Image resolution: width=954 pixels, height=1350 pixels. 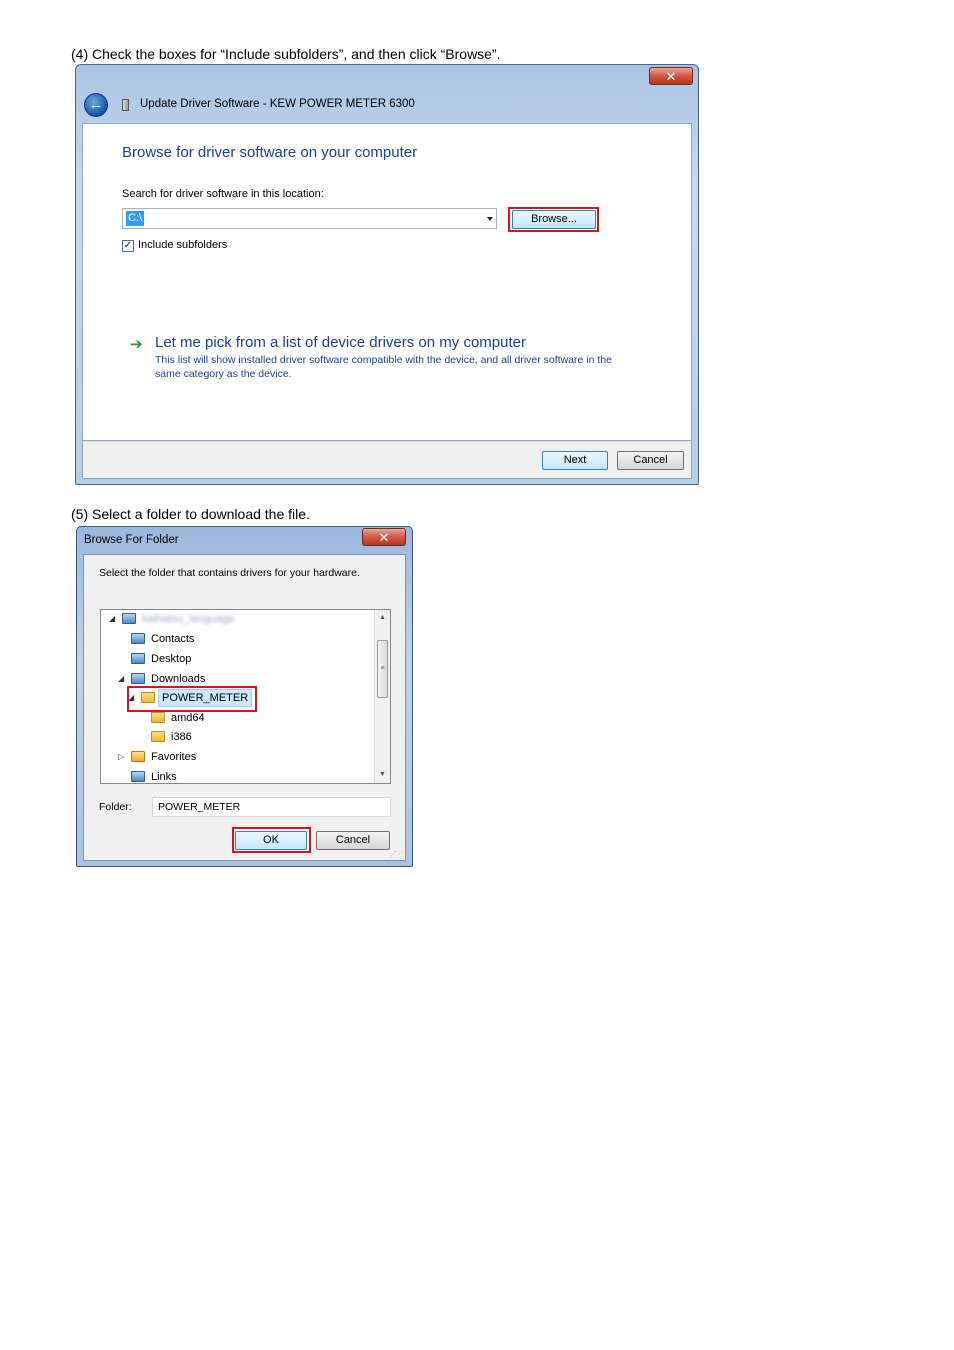 I want to click on tree-item-label: i386, so click(x=181, y=737).